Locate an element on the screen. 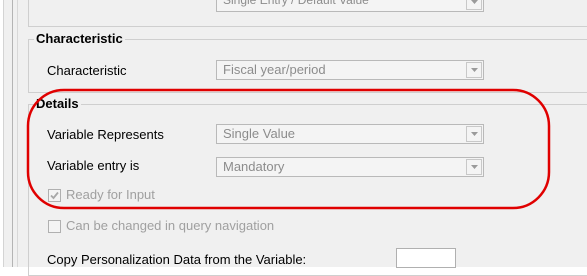  variable-represents-dropdown-button is located at coordinates (474, 134).